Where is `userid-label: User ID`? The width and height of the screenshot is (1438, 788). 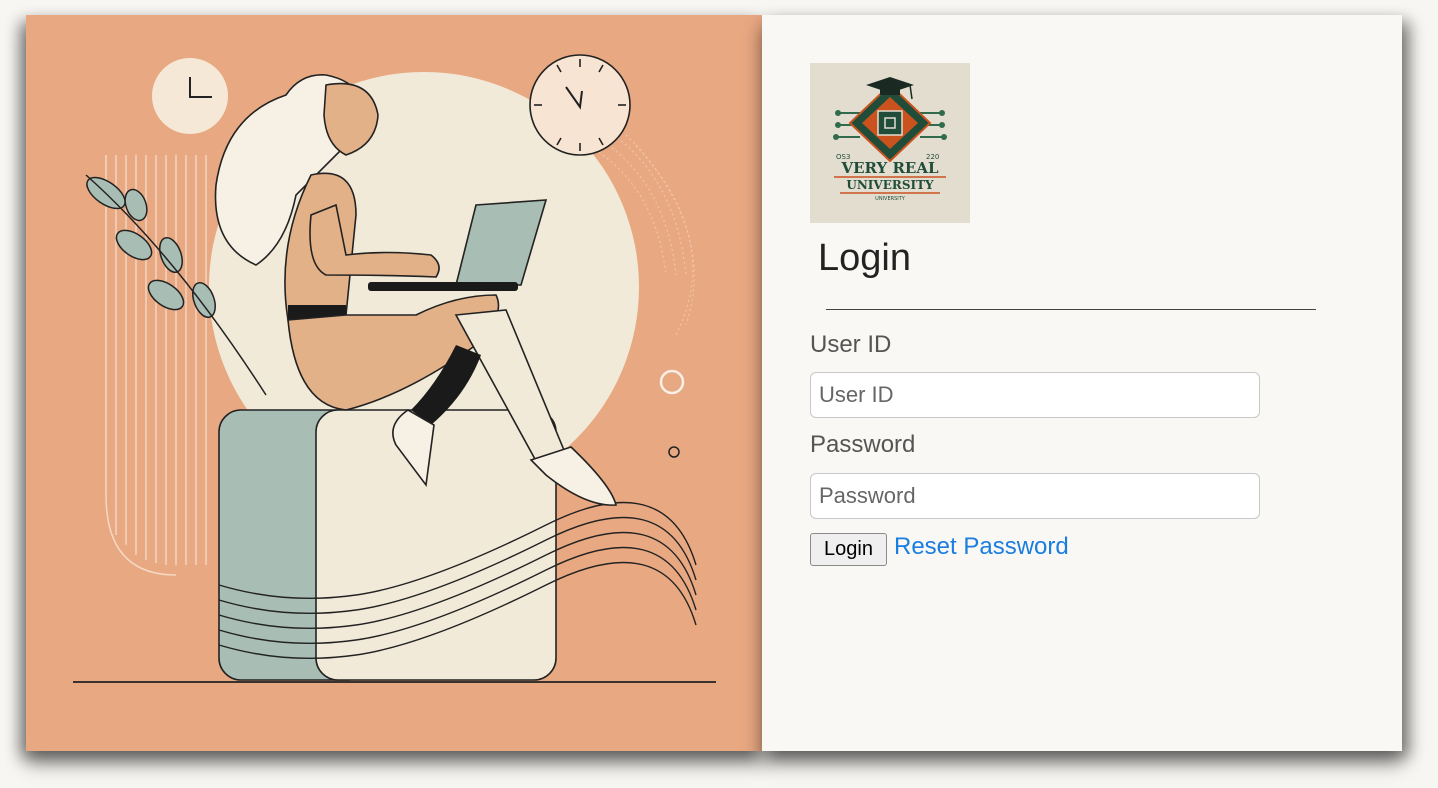 userid-label: User ID is located at coordinates (851, 344).